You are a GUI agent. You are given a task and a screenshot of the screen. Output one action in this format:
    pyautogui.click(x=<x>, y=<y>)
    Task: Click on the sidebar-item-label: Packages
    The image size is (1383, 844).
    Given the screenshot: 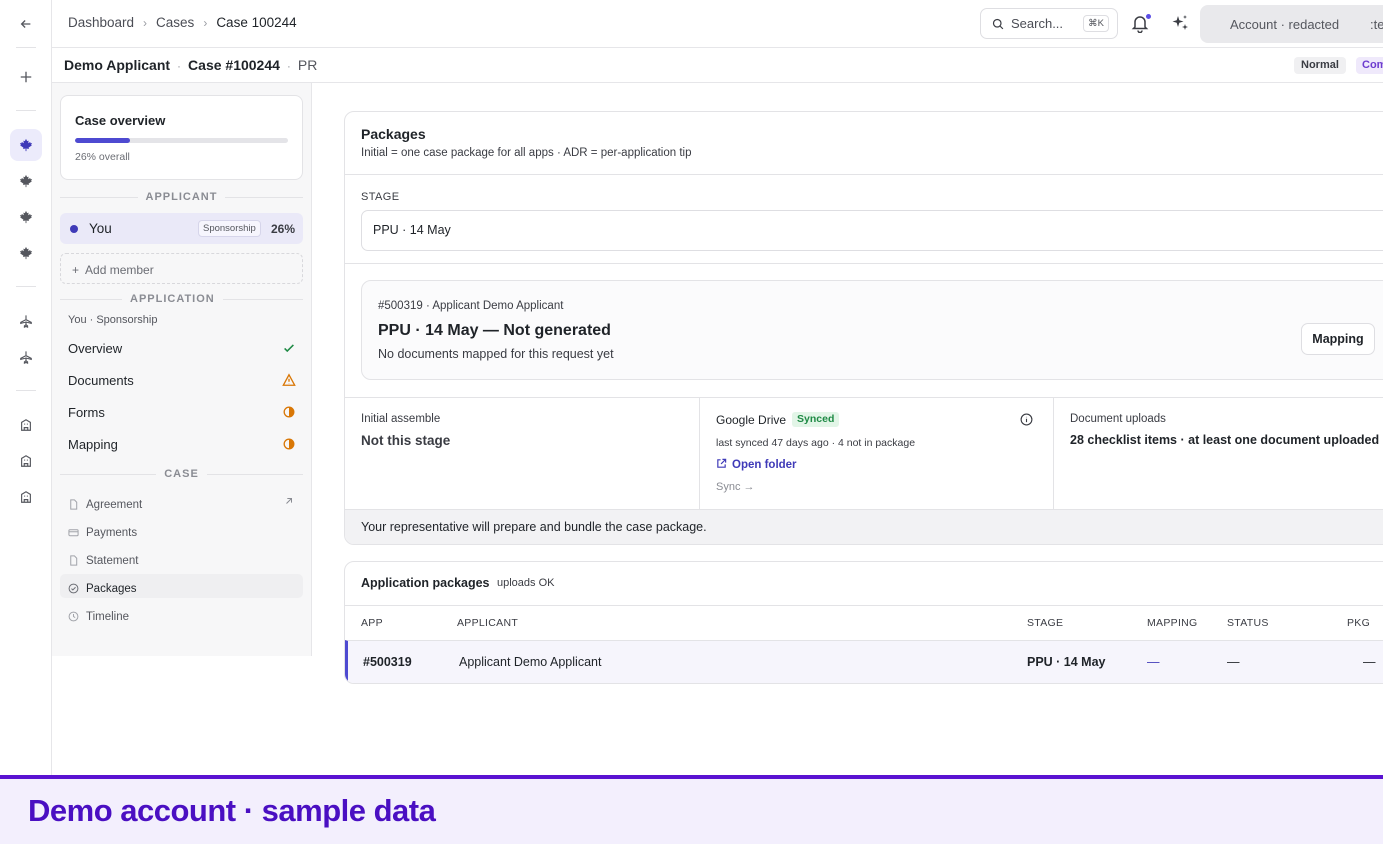 What is the action you would take?
    pyautogui.click(x=111, y=588)
    